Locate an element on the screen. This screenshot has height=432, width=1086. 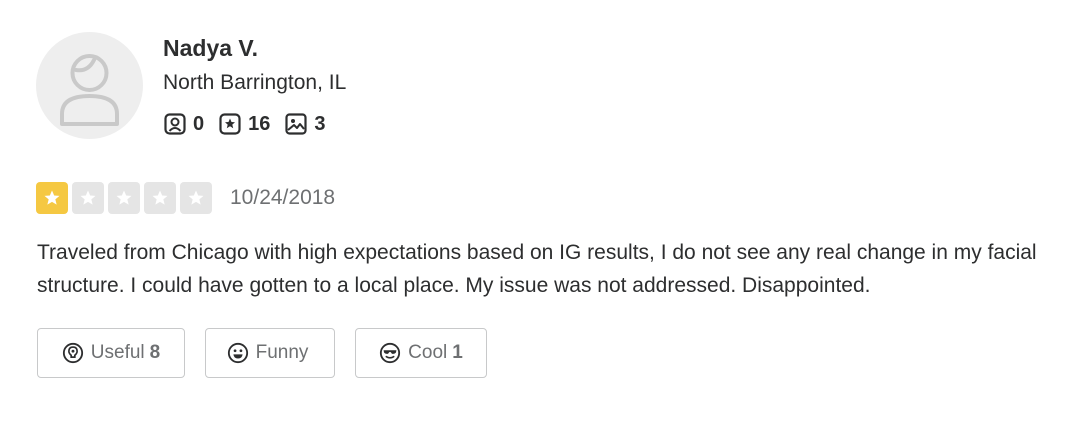
default-user-icon is located at coordinates (89, 90).